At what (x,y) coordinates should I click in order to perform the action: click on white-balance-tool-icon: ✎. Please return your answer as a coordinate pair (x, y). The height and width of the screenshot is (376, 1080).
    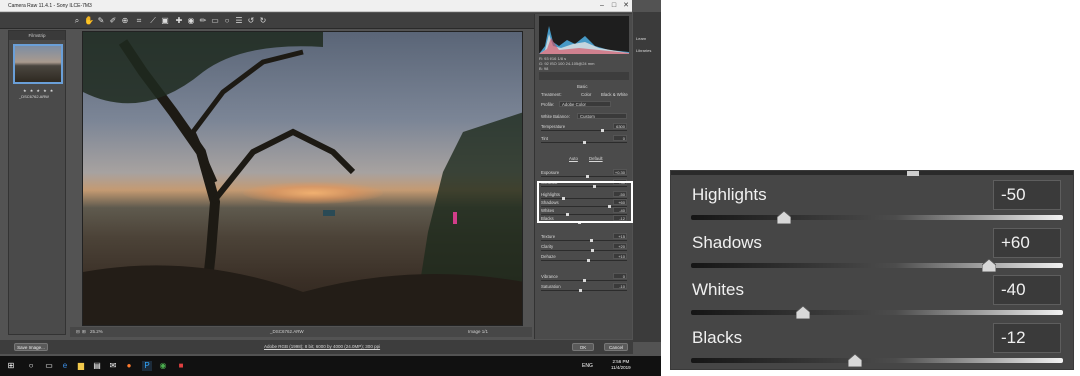
    Looking at the image, I should click on (101, 21).